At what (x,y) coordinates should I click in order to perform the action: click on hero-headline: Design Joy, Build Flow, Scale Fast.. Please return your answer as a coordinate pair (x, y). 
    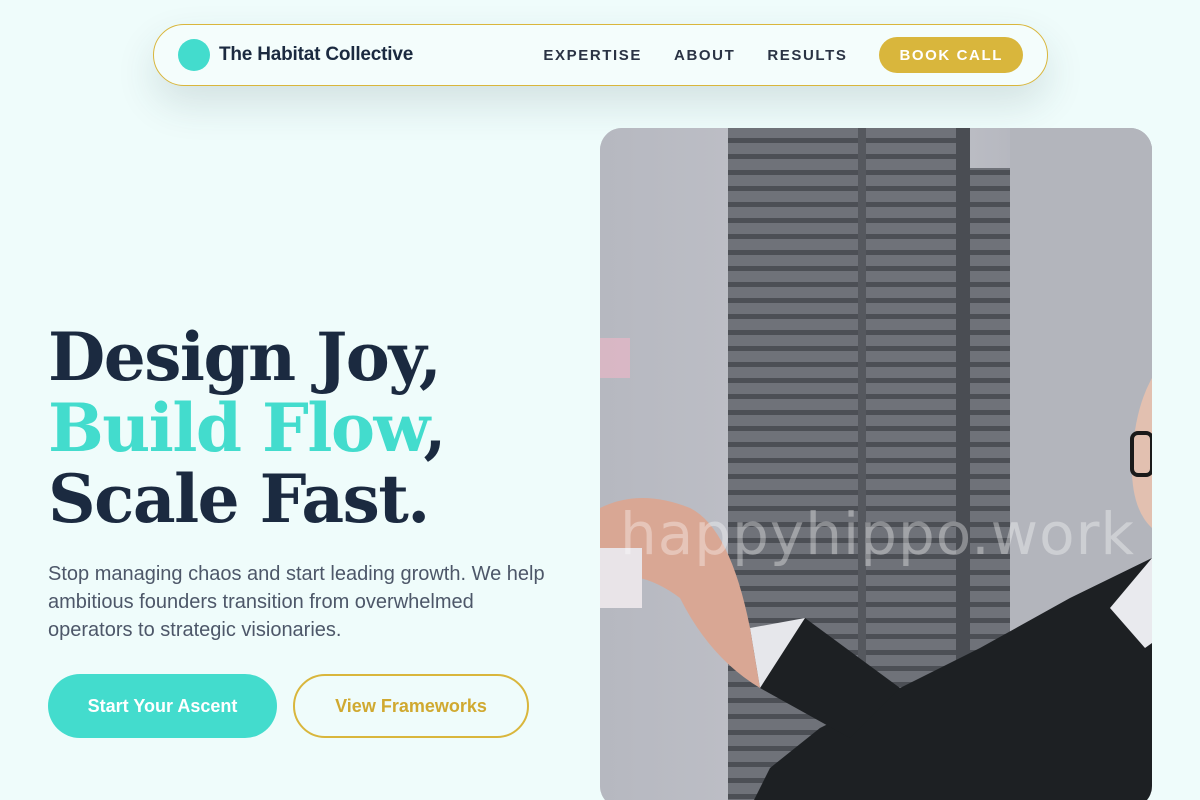
    Looking at the image, I should click on (247, 428).